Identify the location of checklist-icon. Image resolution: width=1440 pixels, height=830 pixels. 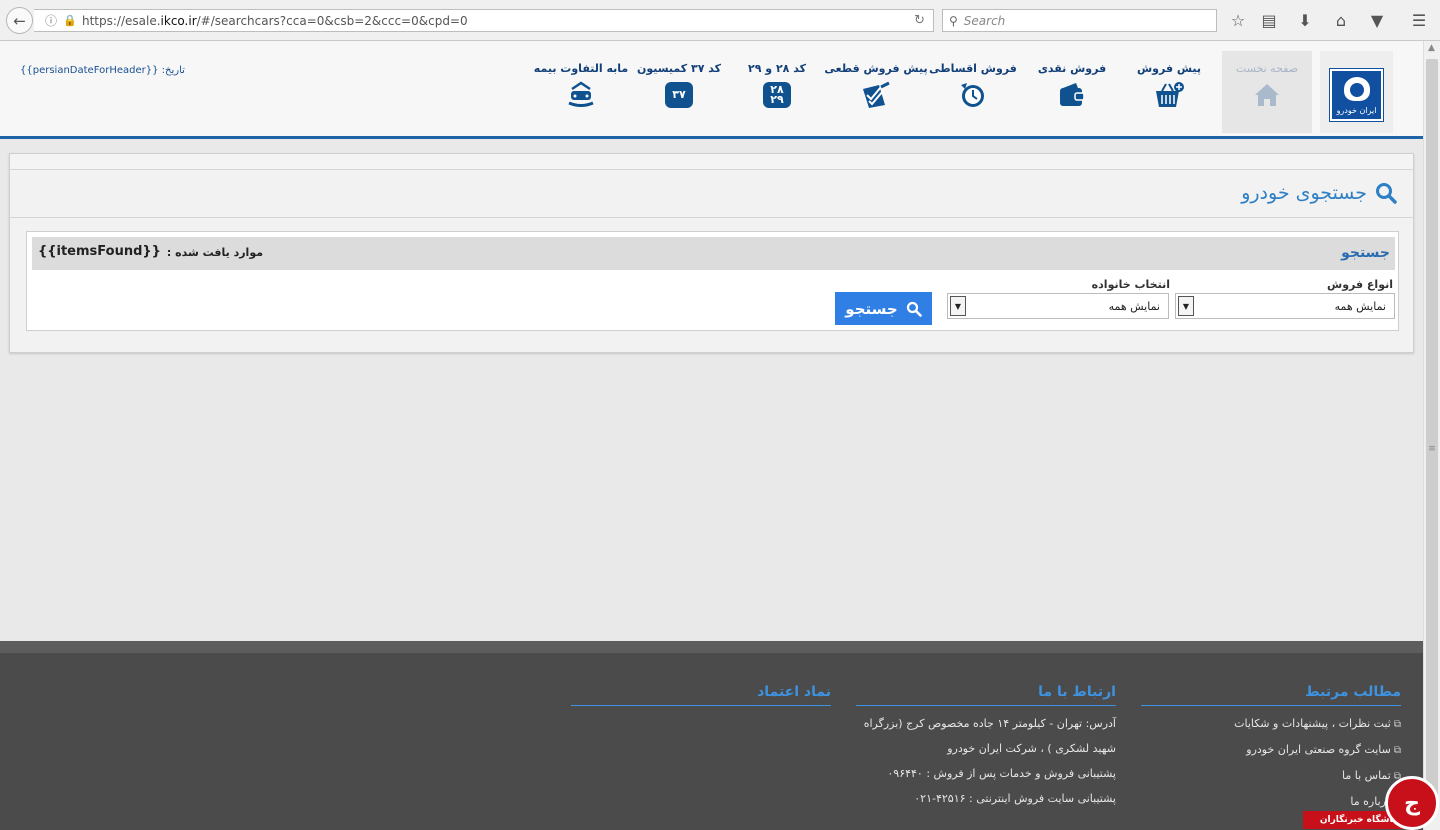
(876, 95).